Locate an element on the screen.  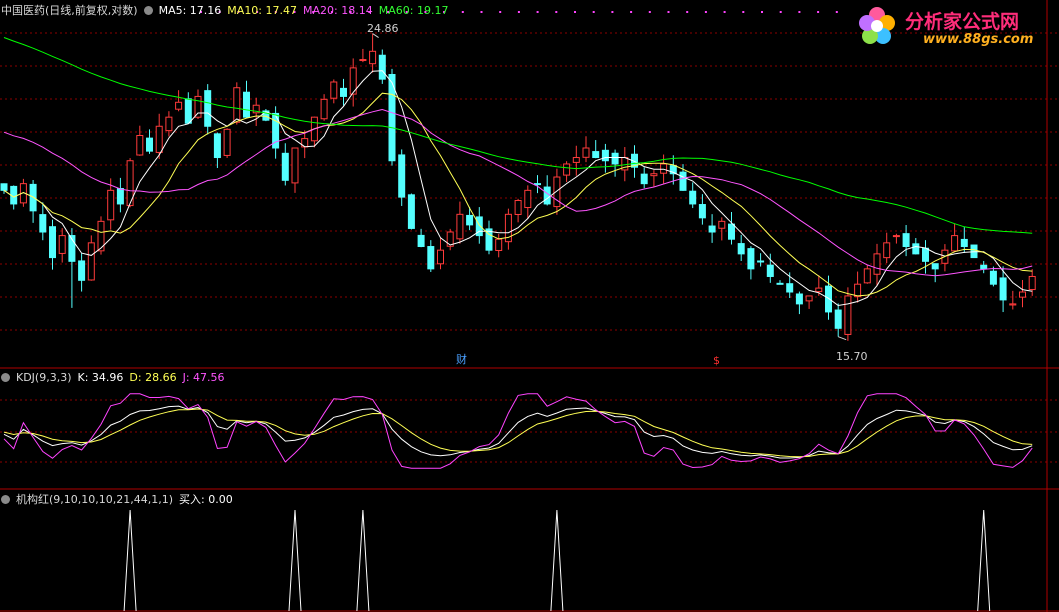
jigouhong-pane is located at coordinates (557, 560).